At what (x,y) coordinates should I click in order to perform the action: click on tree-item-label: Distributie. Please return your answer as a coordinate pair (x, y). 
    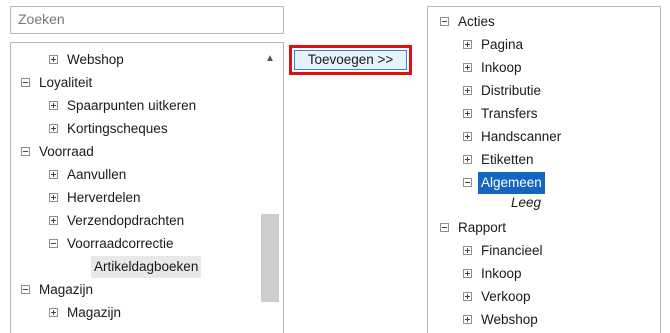
    Looking at the image, I should click on (511, 90).